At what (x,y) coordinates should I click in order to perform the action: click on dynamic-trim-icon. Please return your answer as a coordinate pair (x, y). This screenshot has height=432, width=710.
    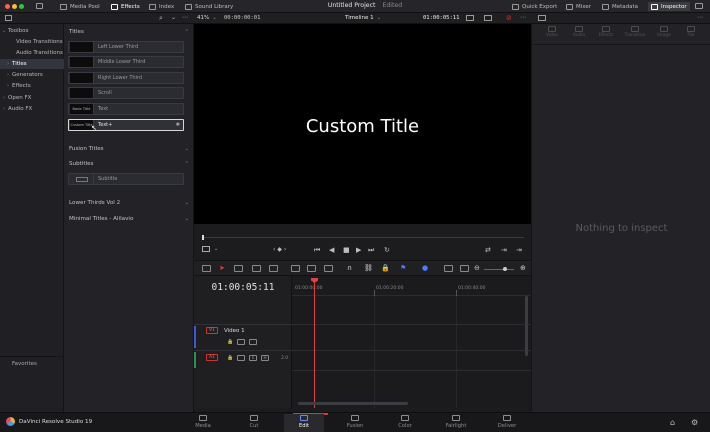
    Looking at the image, I should click on (256, 268).